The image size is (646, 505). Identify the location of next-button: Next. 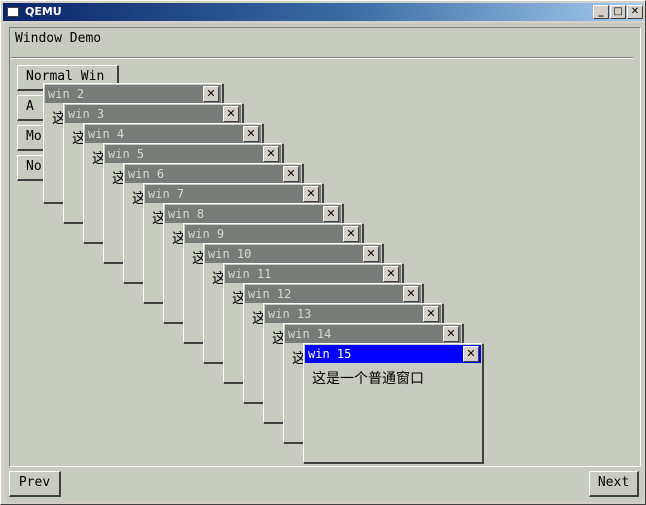
(614, 484).